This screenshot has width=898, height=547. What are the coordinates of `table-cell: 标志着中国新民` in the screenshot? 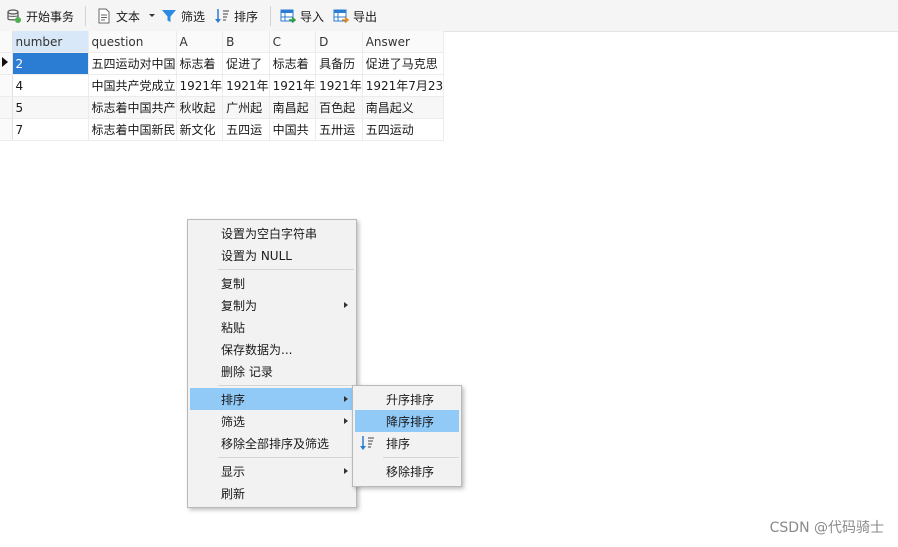 It's located at (132, 129).